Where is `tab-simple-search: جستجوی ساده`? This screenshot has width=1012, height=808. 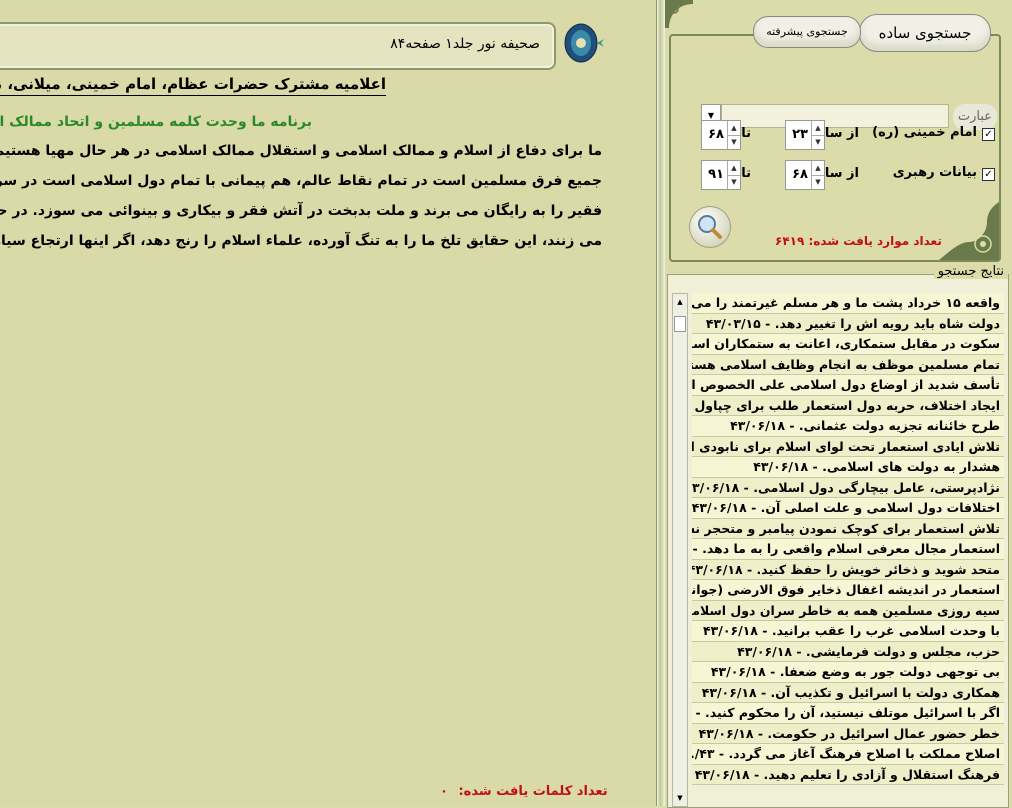 tab-simple-search: جستجوی ساده is located at coordinates (925, 33).